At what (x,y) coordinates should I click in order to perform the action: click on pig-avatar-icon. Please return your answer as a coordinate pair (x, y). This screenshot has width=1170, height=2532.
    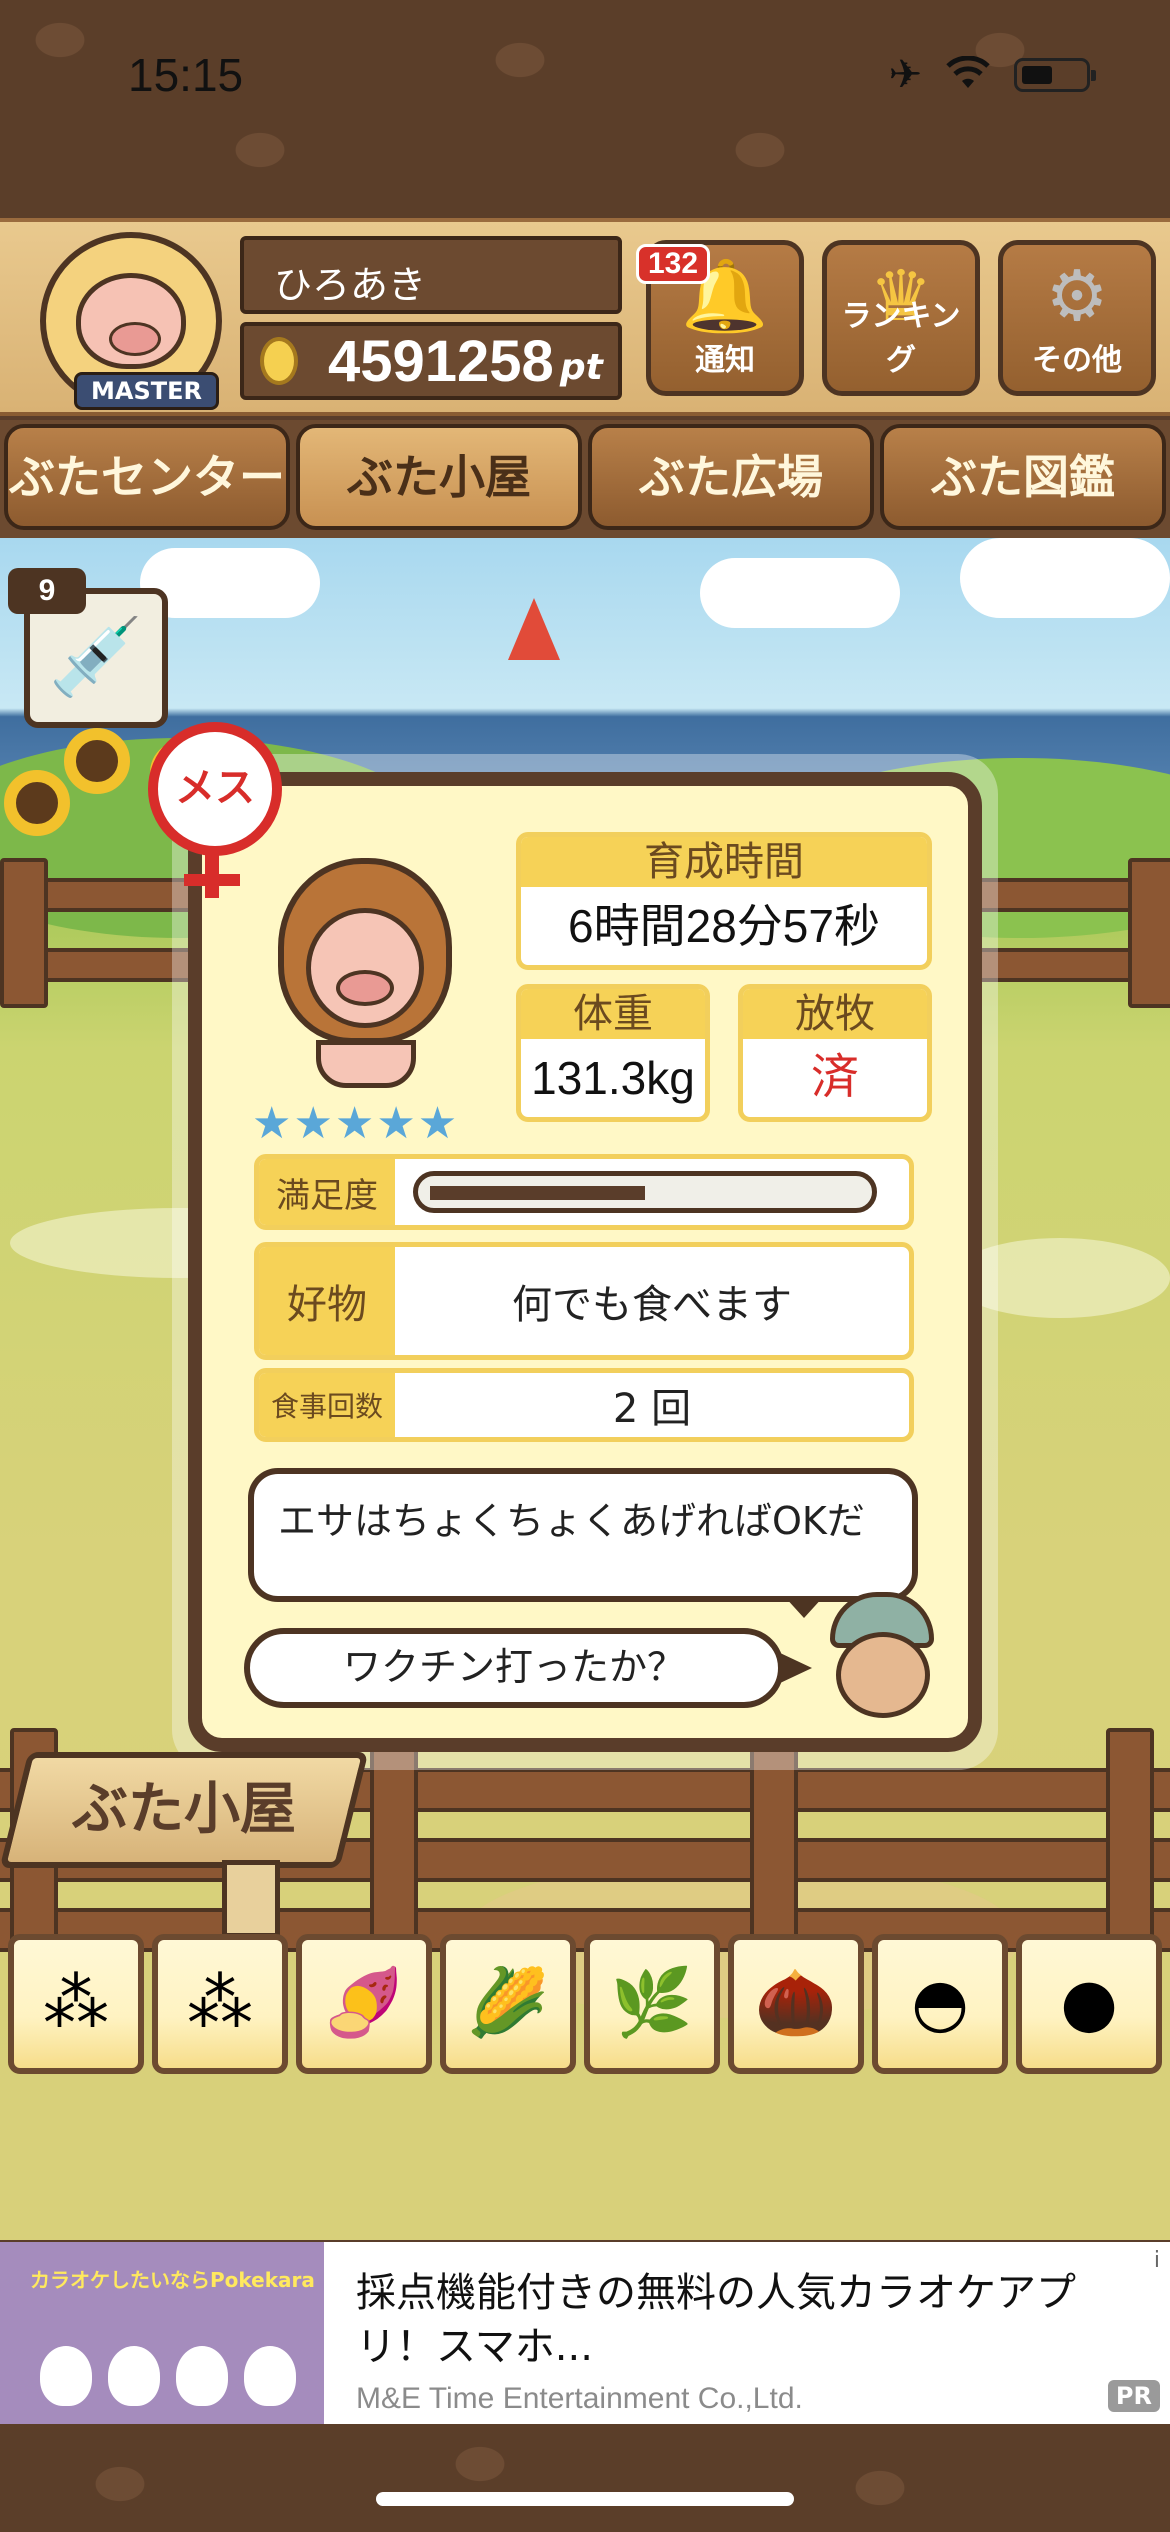
    Looking at the image, I should click on (131, 321).